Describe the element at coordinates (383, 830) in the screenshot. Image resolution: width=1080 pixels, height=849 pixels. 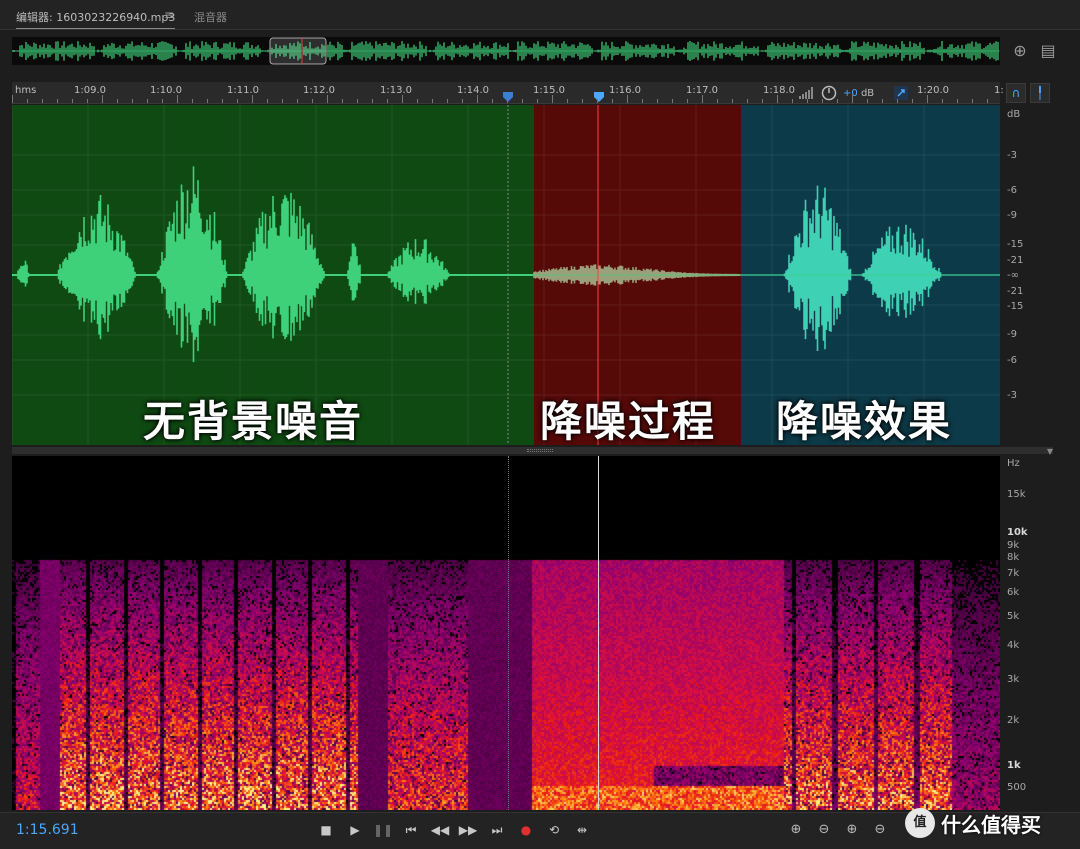
I see `pause-icon: ❚❚` at that location.